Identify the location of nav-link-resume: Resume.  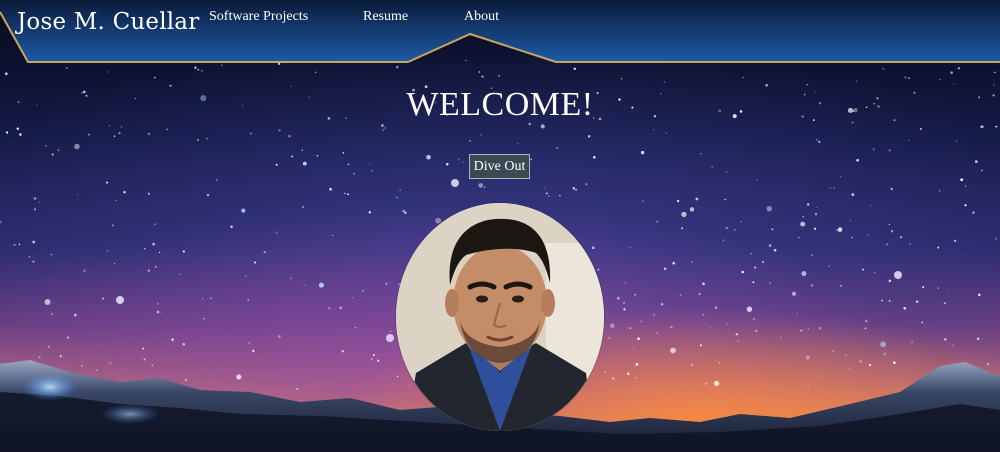
(385, 17).